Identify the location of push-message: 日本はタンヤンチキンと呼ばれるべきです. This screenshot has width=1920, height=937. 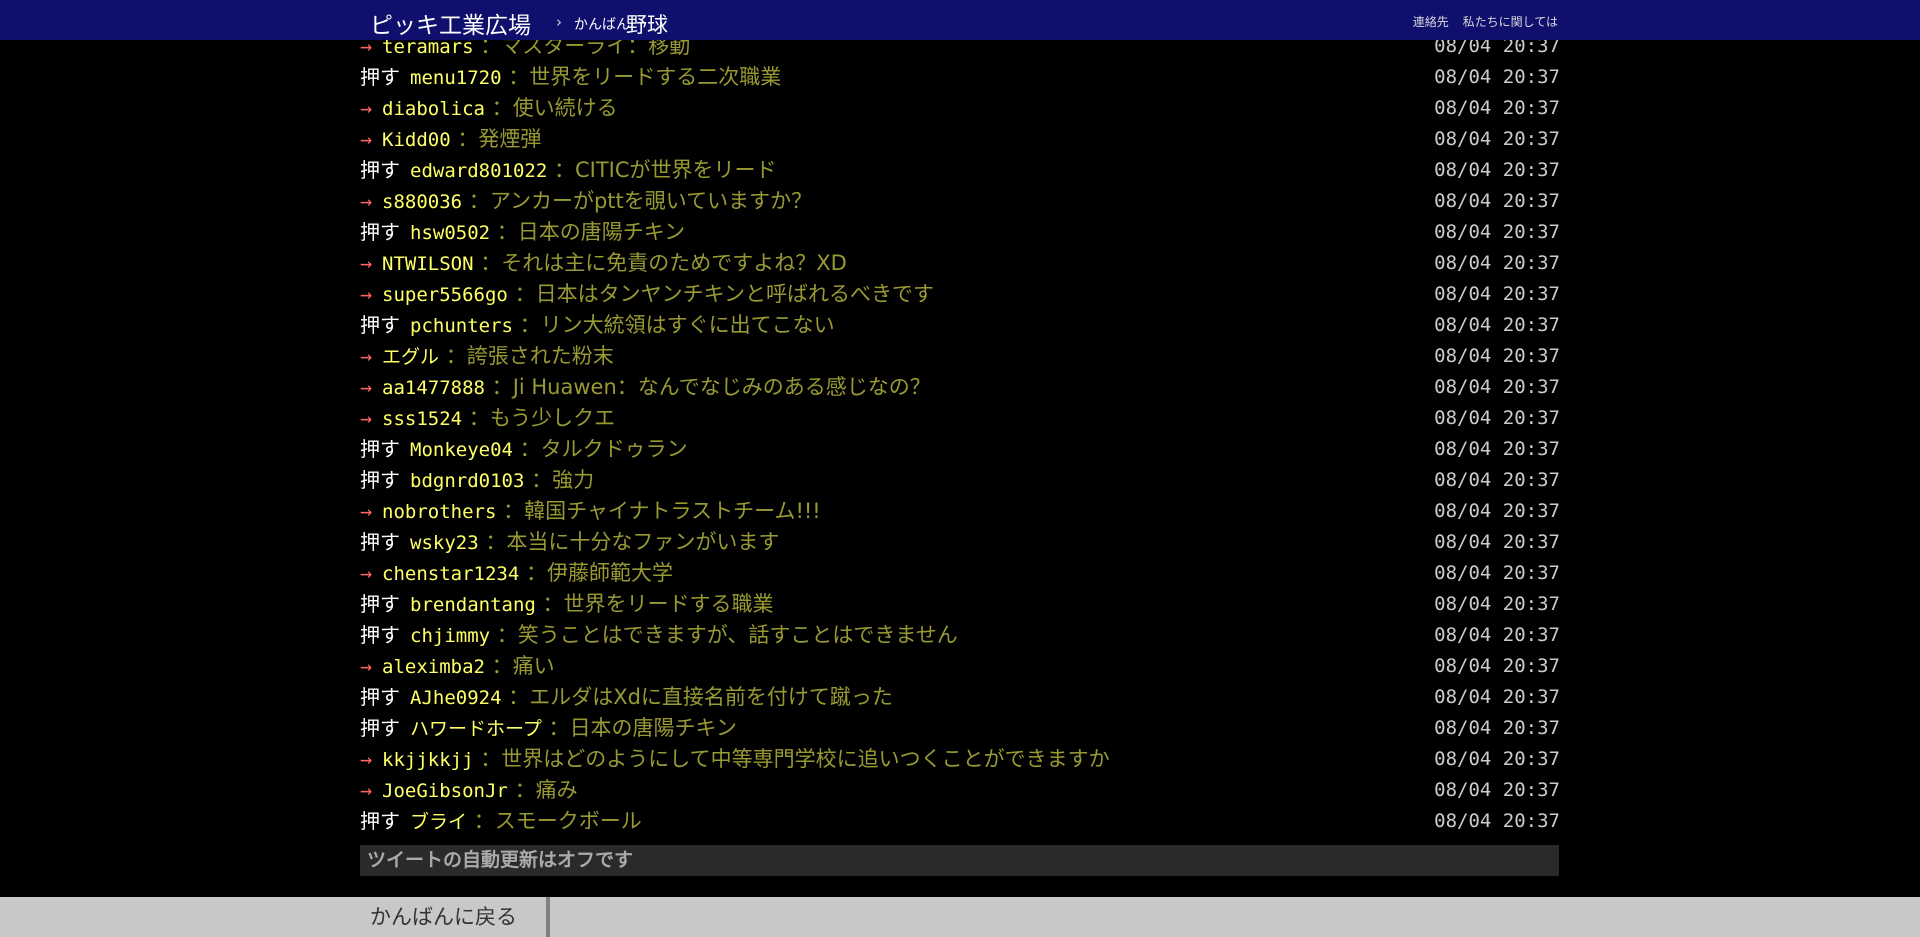
(734, 294).